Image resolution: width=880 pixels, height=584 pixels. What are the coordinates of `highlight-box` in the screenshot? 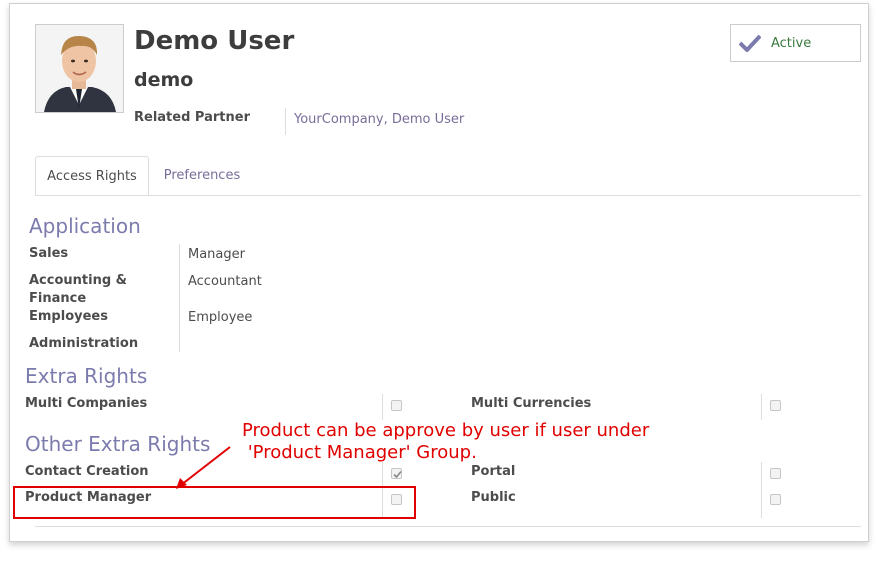 It's located at (214, 502).